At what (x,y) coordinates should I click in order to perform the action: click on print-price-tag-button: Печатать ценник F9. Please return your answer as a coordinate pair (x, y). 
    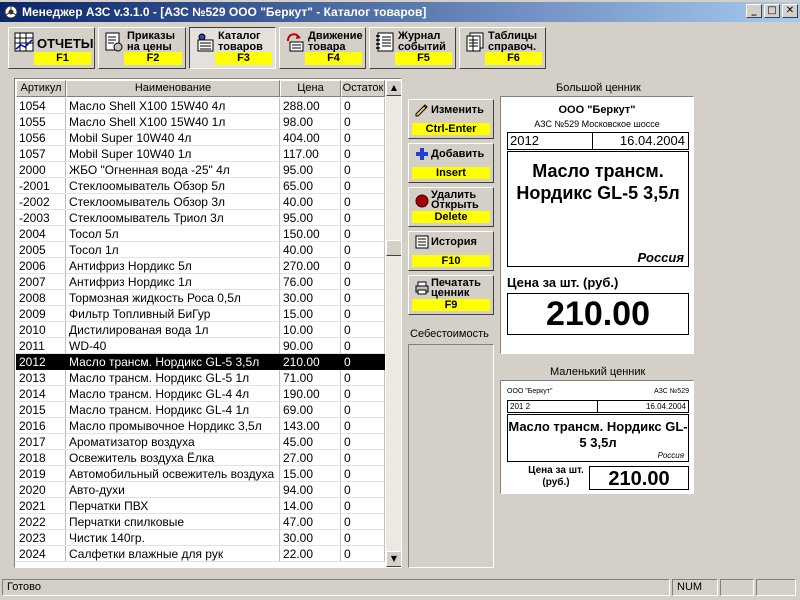
    Looking at the image, I should click on (451, 295).